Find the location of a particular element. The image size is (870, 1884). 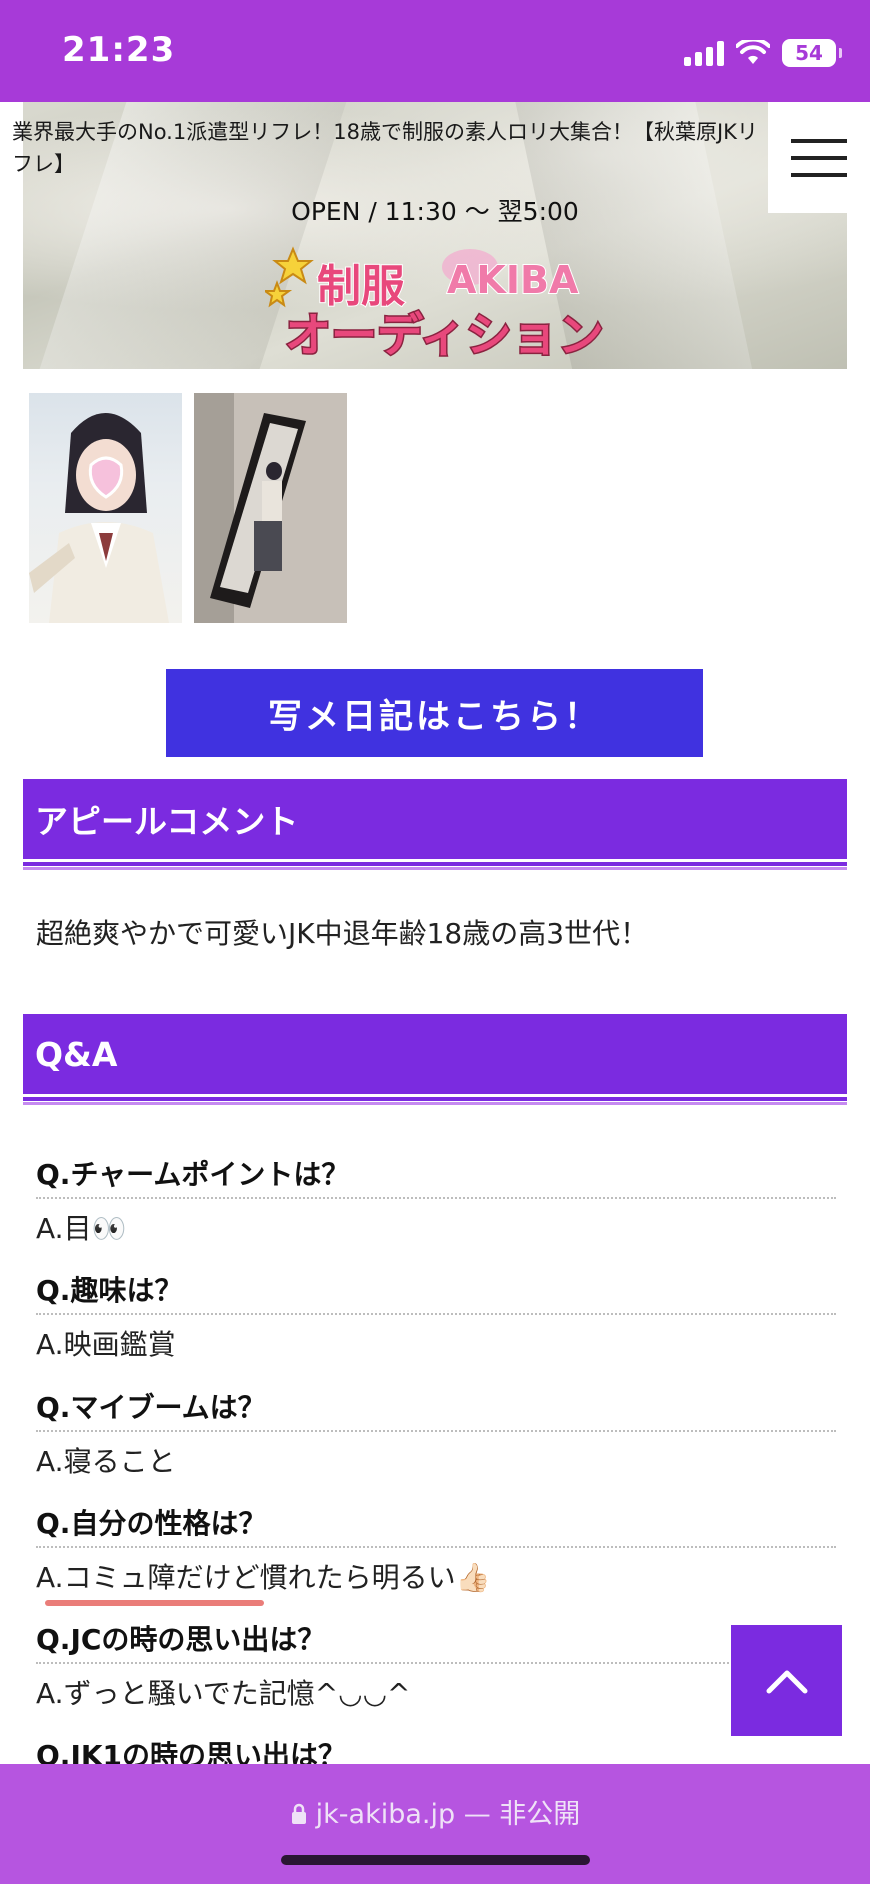

qa-question: Q.趣味は？ is located at coordinates (109, 1290).